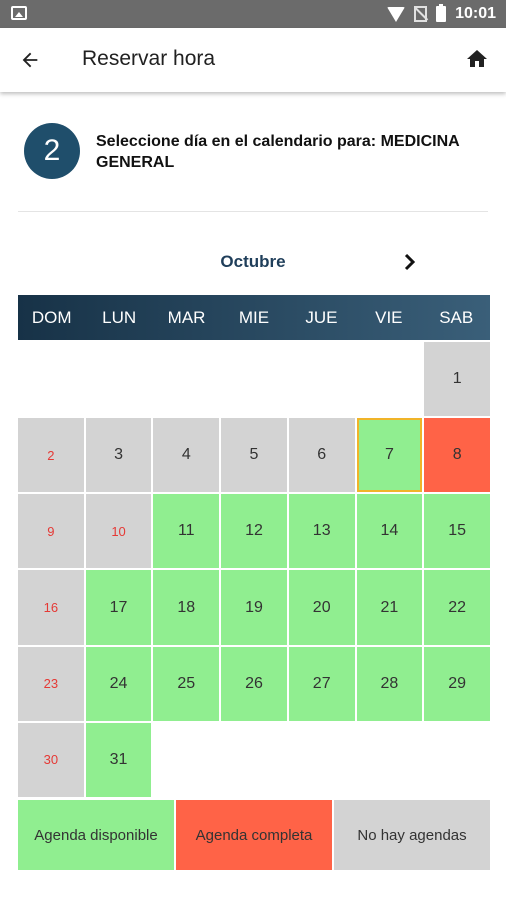  What do you see at coordinates (457, 455) in the screenshot?
I see `day-cell-8: 8` at bounding box center [457, 455].